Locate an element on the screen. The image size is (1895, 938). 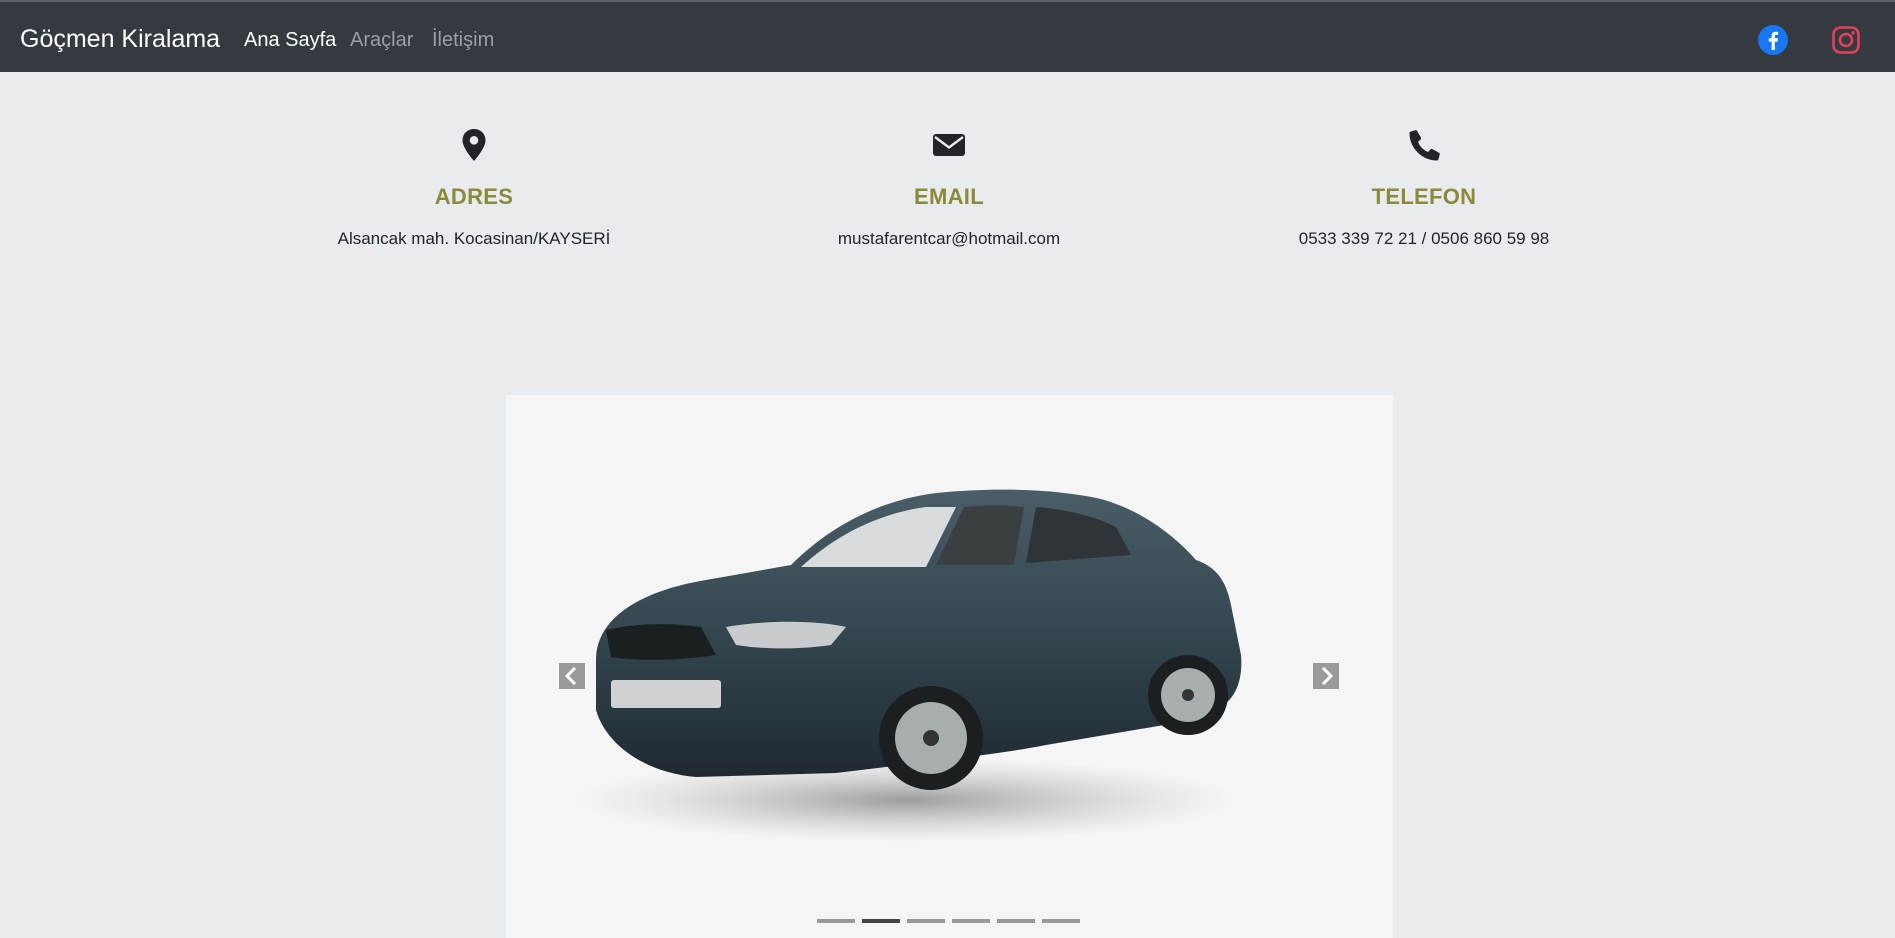
nav-link-ana-sayfa: Ana Sayfa is located at coordinates (290, 40).